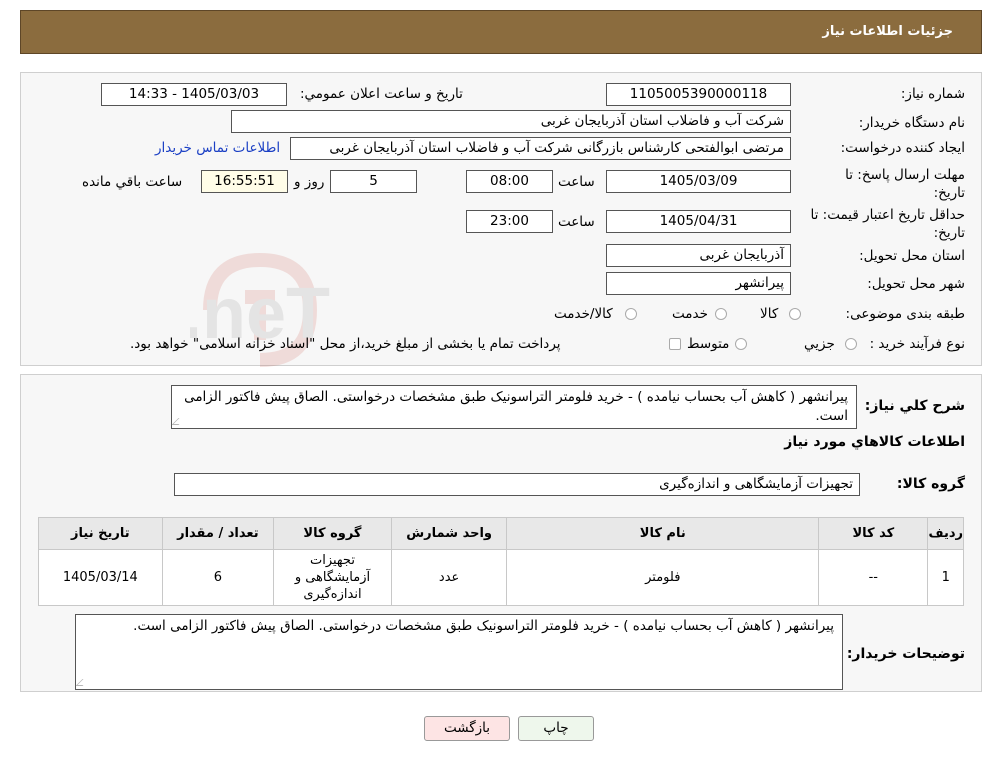 This screenshot has height=760, width=985. Describe the element at coordinates (244, 181) in the screenshot. I see `remaining-time-field: 16:55:51` at that location.